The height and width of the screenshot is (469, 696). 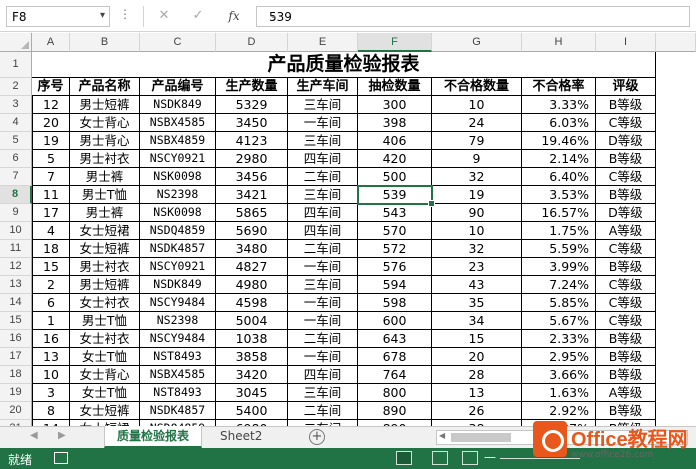 I want to click on sheet-title: 产品质量检验报表, so click(x=344, y=65).